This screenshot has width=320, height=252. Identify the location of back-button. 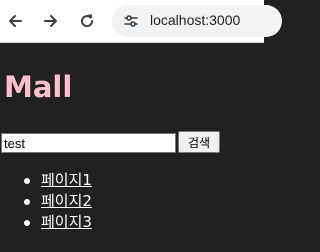
(15, 21).